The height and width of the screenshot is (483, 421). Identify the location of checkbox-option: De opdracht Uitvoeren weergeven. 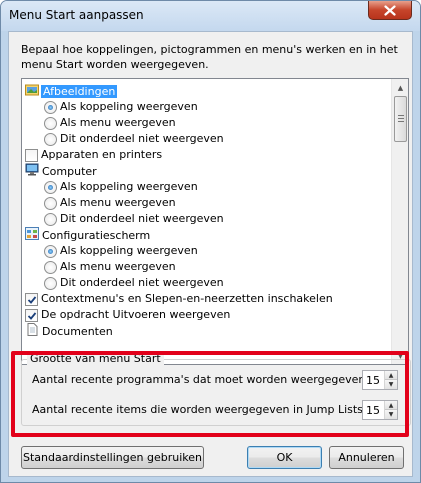
(127, 315).